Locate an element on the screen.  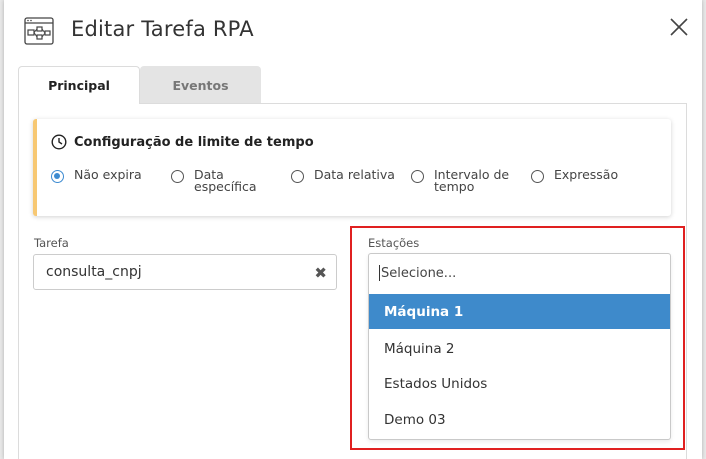
time-limit-header: Configuração de limite de tempo is located at coordinates (182, 142).